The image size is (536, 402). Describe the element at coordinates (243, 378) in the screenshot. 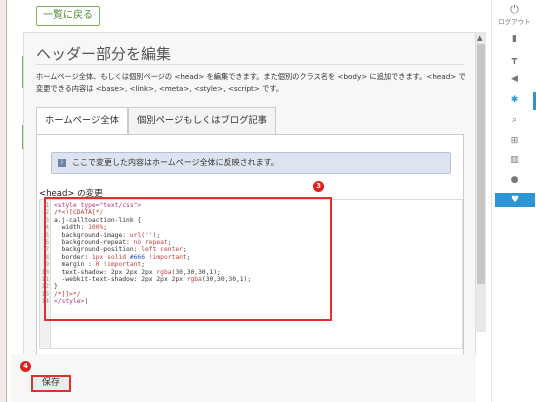

I see `save-area` at that location.